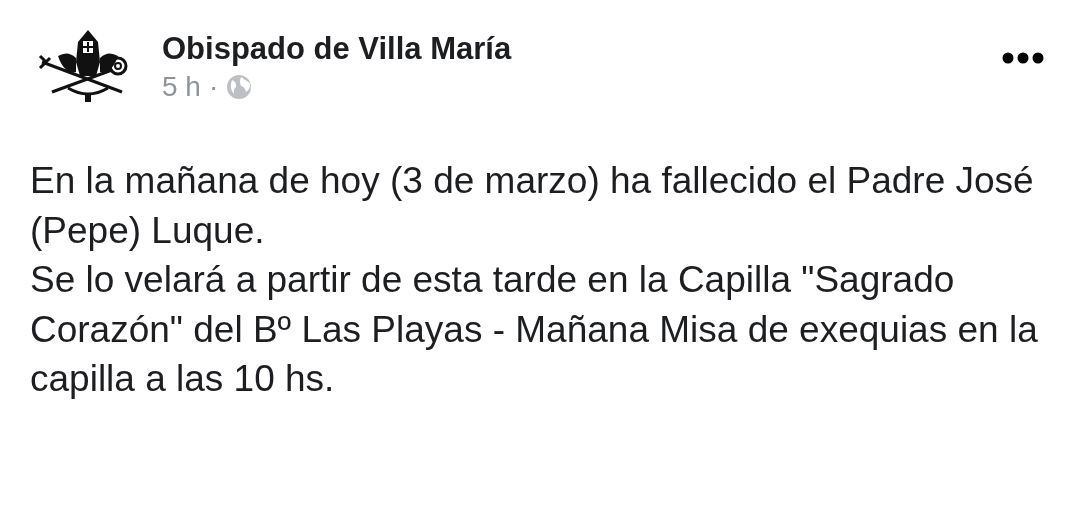  Describe the element at coordinates (239, 86) in the screenshot. I see `globe-icon` at that location.